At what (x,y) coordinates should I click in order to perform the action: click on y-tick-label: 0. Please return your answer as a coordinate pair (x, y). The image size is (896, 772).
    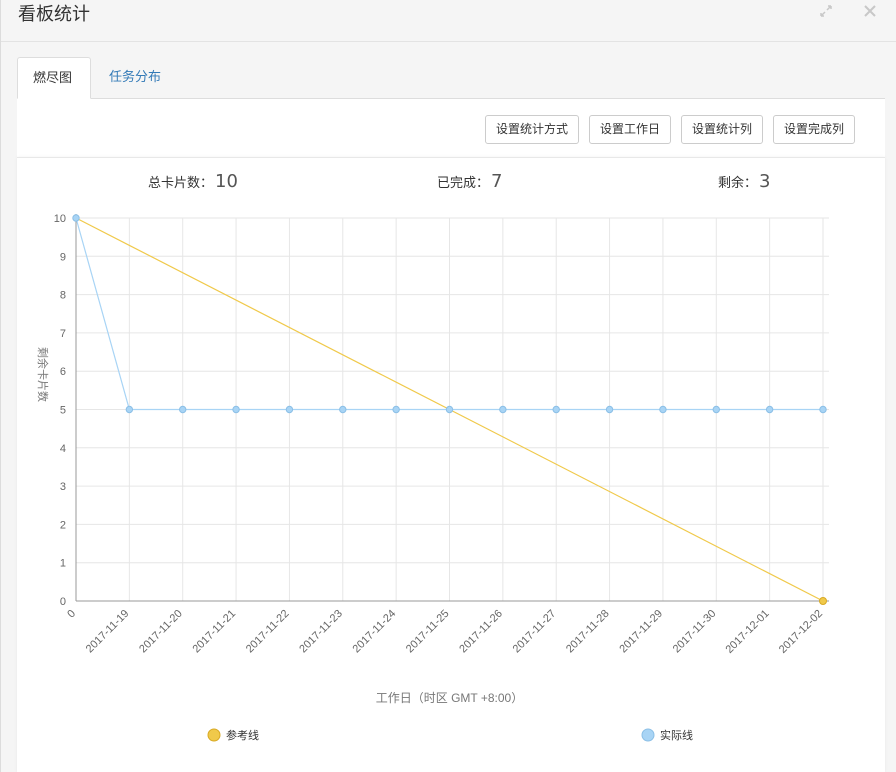
    Looking at the image, I should click on (63, 602).